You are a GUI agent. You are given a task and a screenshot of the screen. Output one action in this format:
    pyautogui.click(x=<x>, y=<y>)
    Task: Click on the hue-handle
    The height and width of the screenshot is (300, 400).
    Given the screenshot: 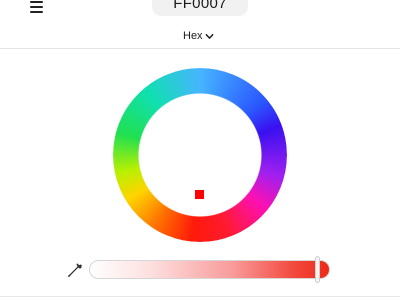 What is the action you would take?
    pyautogui.click(x=199, y=194)
    